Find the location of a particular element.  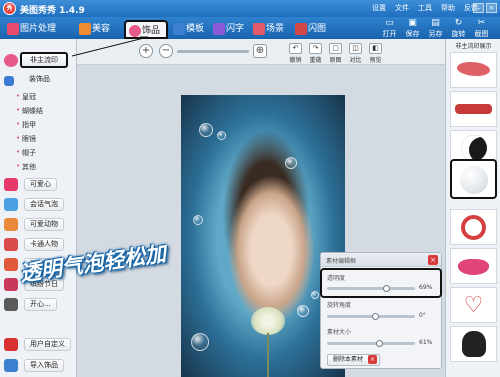

opacity-highlight-callout is located at coordinates (381, 283).